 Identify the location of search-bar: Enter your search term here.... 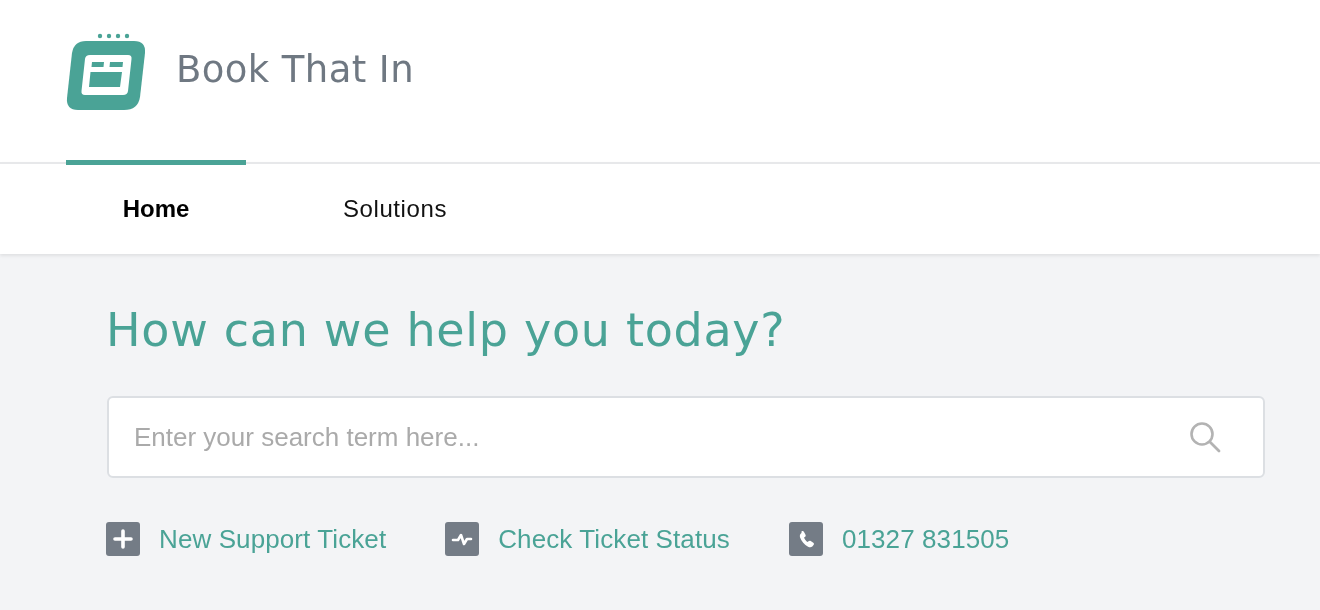
(686, 437).